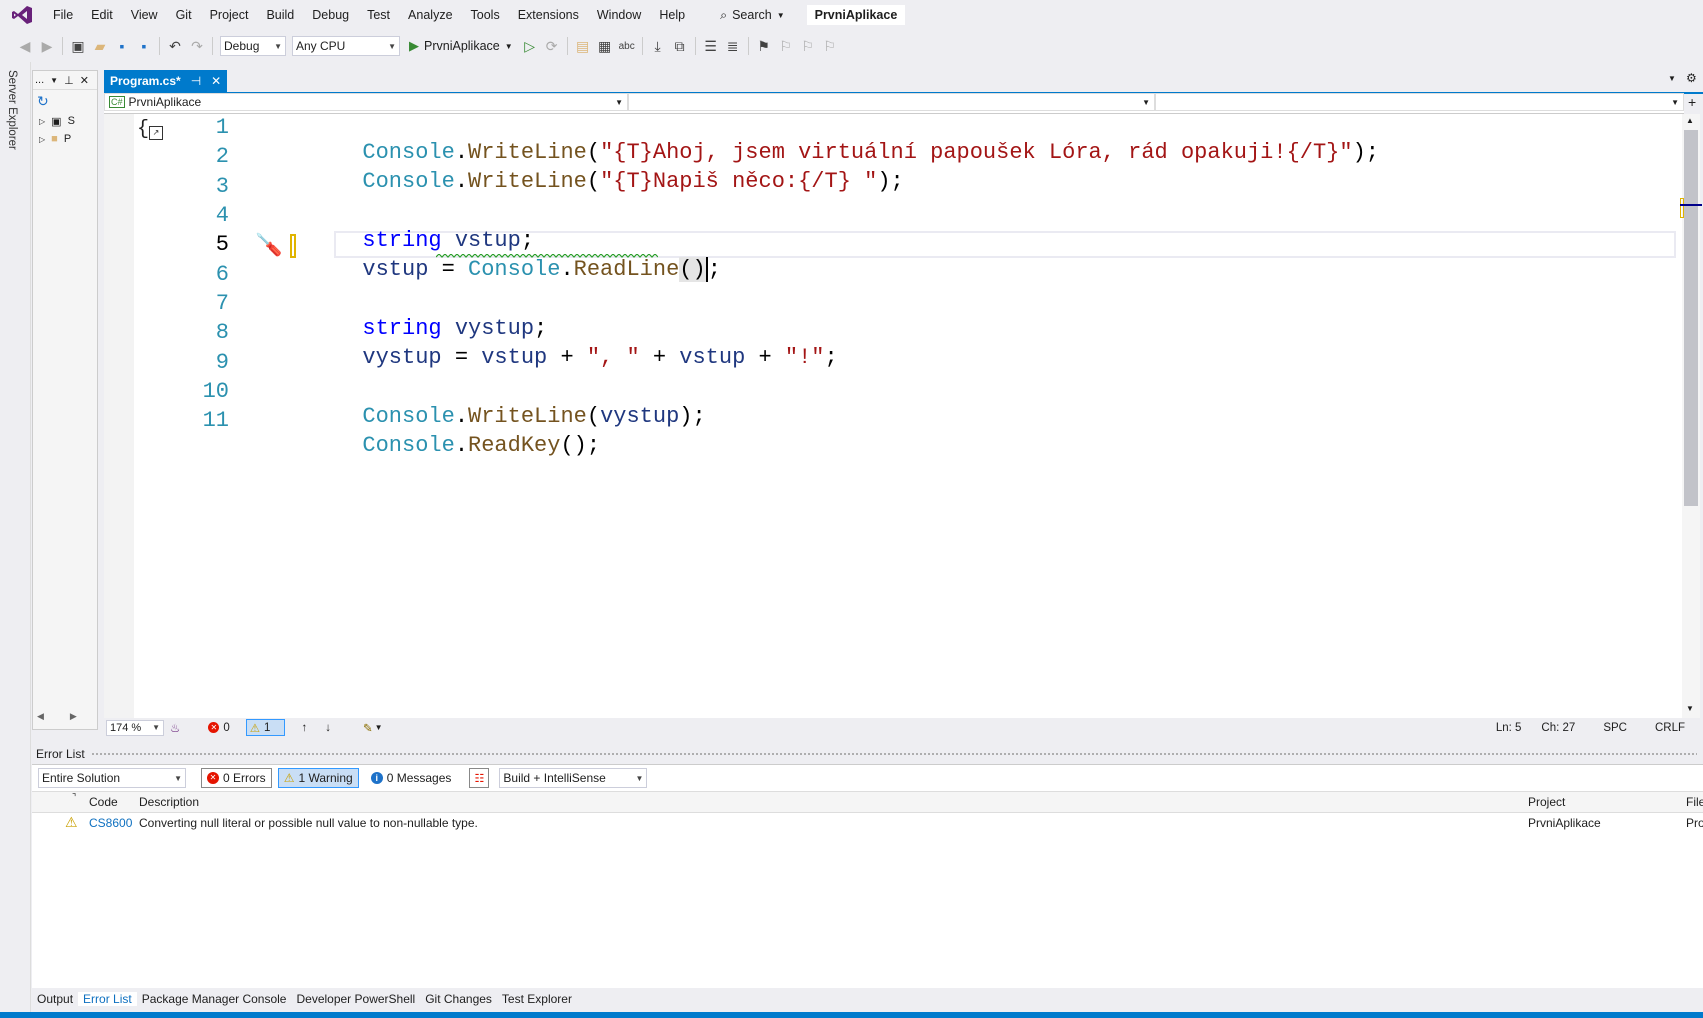 The width and height of the screenshot is (1703, 1018). What do you see at coordinates (216, 81) in the screenshot?
I see `close-tab-icon: ✕` at bounding box center [216, 81].